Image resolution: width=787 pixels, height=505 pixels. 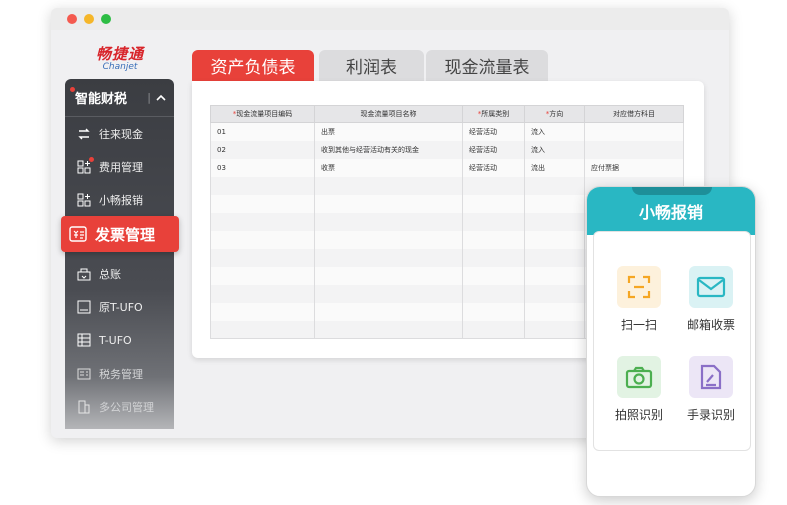 I want to click on sidebar-item-invoice-management: 发票管理, so click(x=120, y=234).